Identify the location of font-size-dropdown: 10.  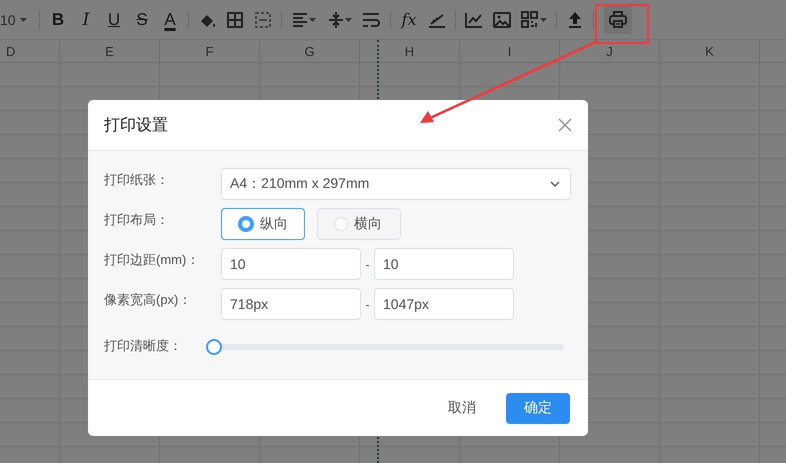
(15, 20).